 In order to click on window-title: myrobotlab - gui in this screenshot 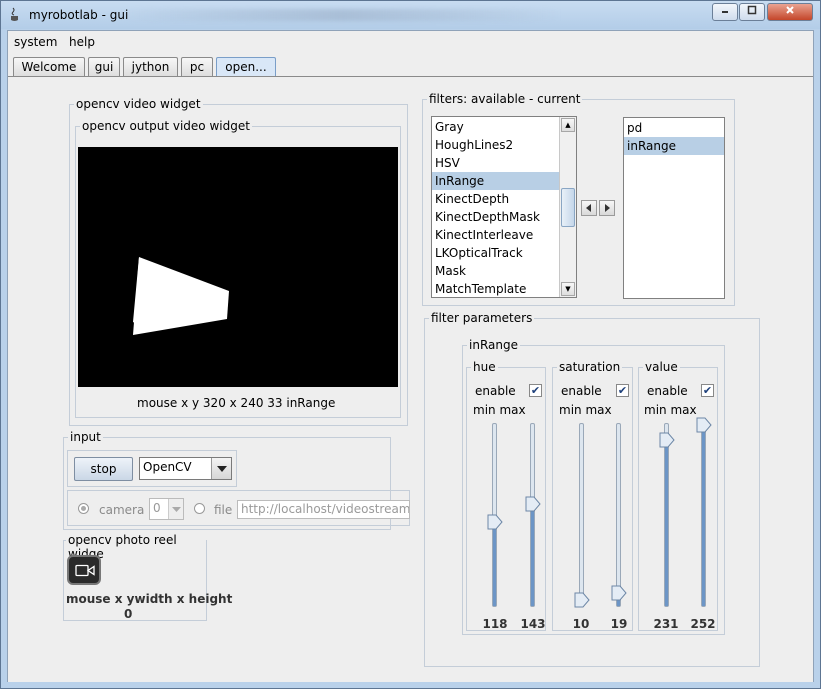, I will do `click(79, 15)`.